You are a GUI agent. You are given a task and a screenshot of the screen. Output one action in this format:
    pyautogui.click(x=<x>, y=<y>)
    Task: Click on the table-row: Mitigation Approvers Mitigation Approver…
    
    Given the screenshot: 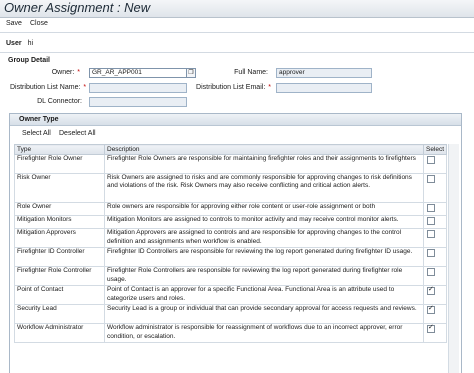 What is the action you would take?
    pyautogui.click(x=230, y=238)
    